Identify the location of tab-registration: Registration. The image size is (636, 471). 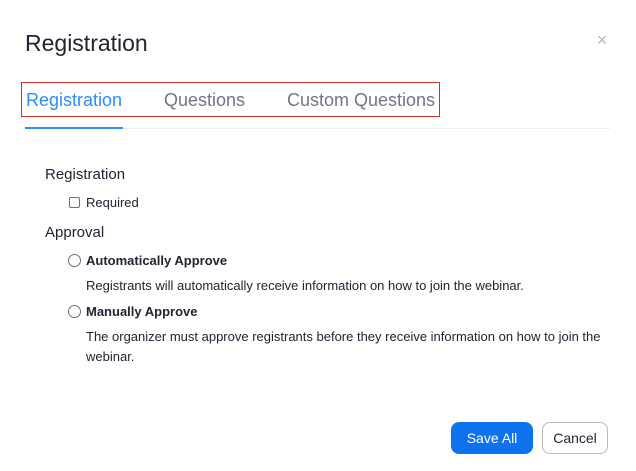
(95, 100).